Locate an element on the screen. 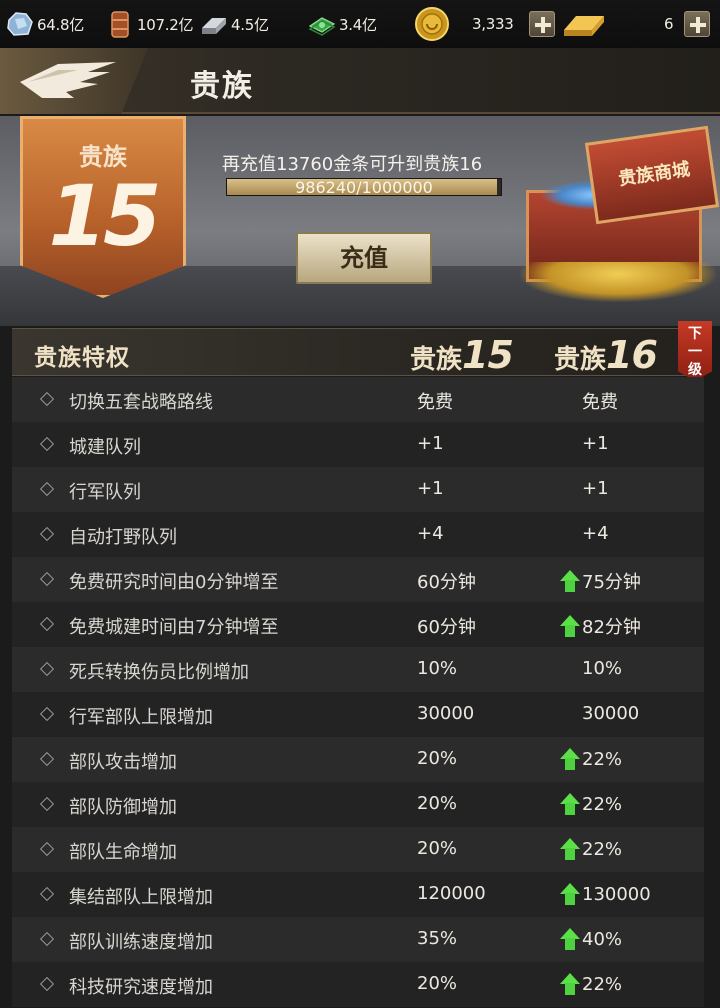  noble-level-badge: 贵族 15 is located at coordinates (103, 207).